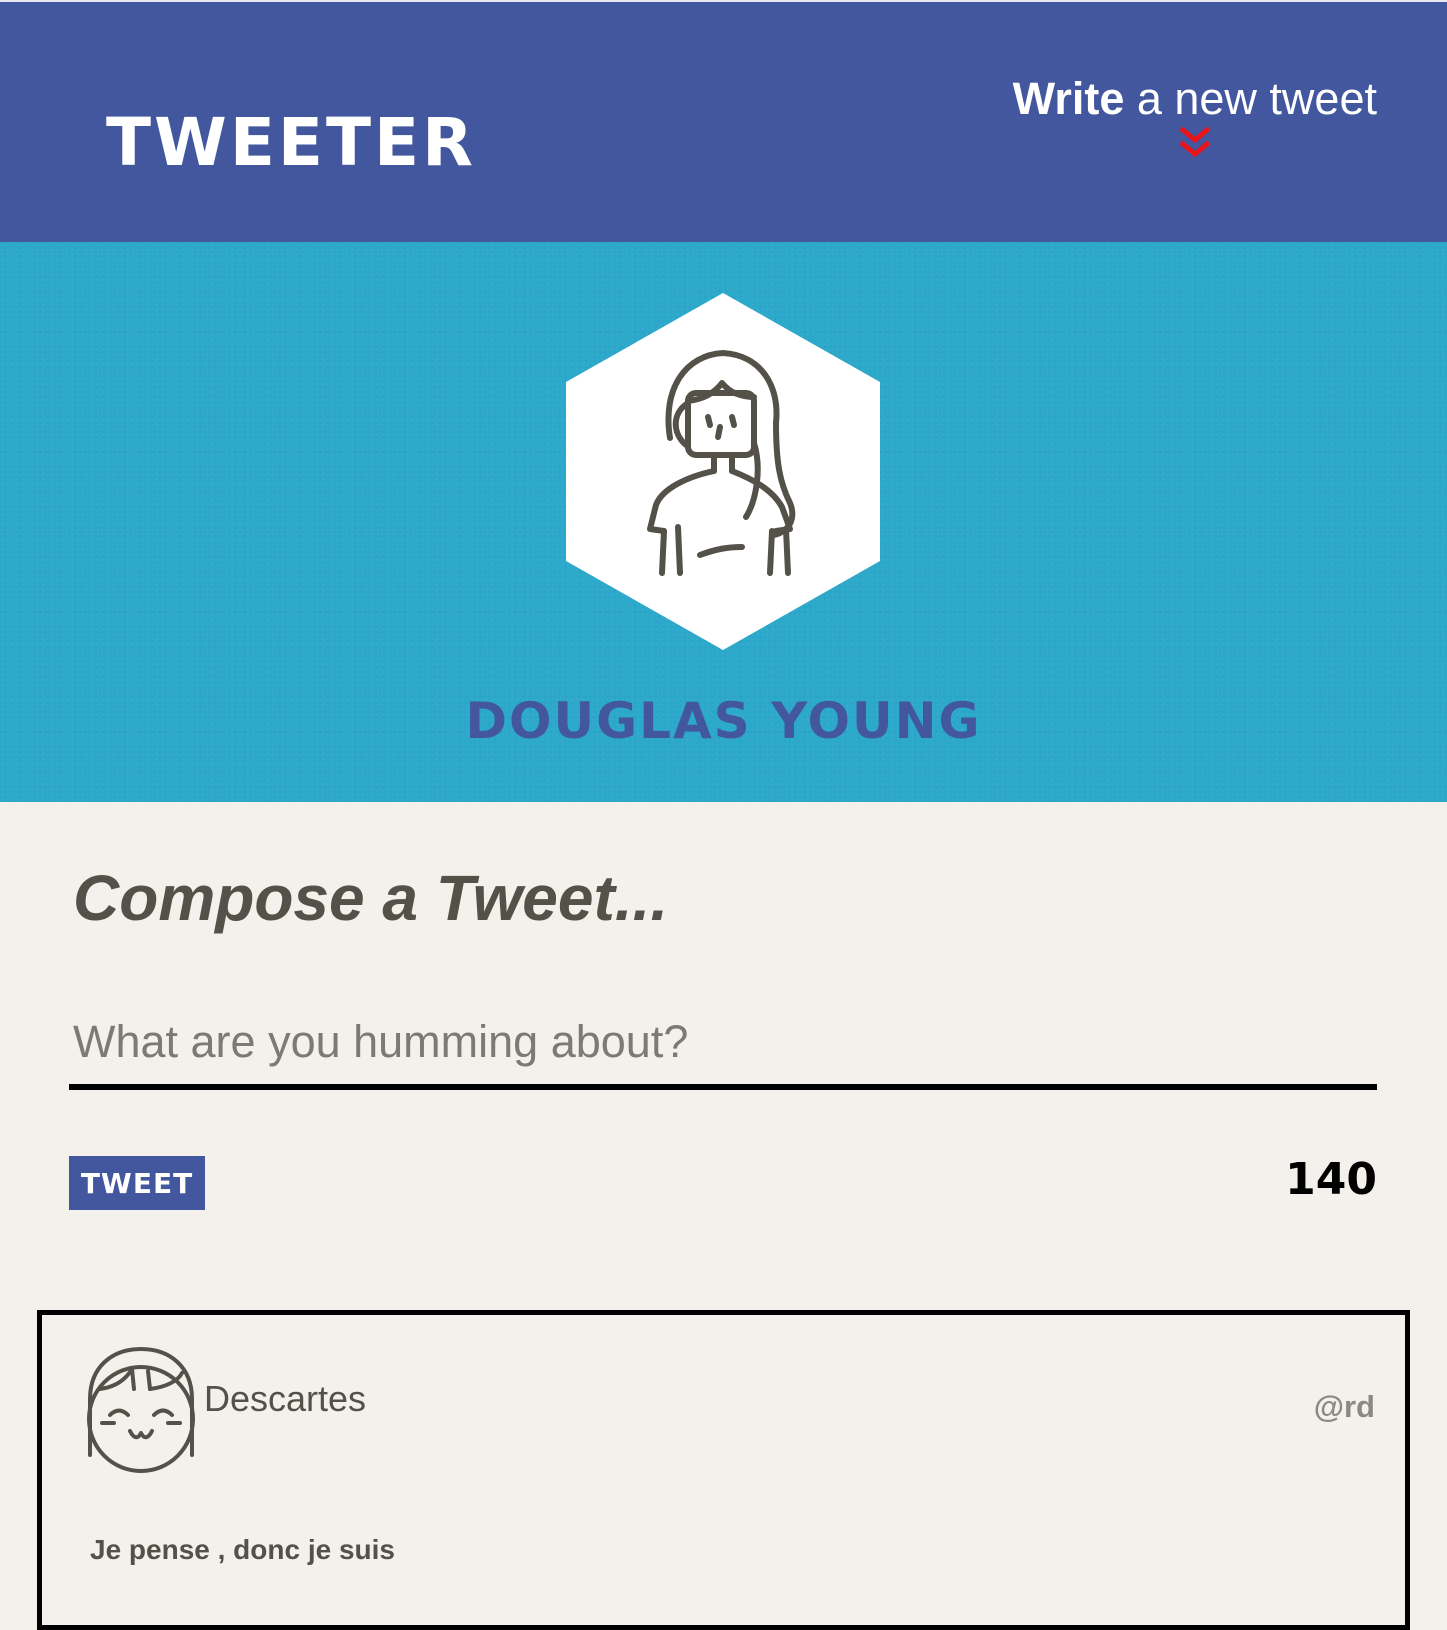  I want to click on app-logo: TWEETER, so click(291, 142).